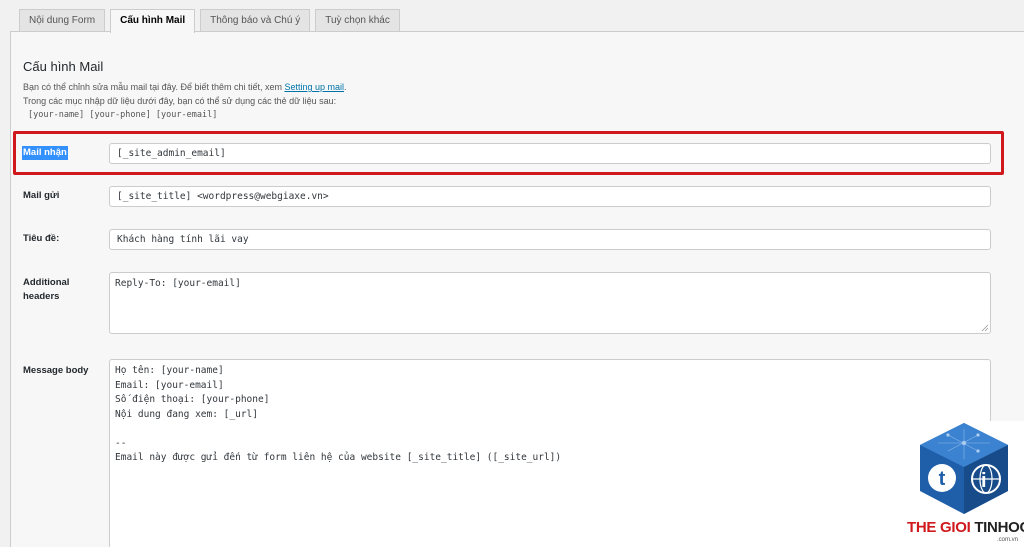 The image size is (1024, 547). I want to click on message-body-label: Message body, so click(56, 370).